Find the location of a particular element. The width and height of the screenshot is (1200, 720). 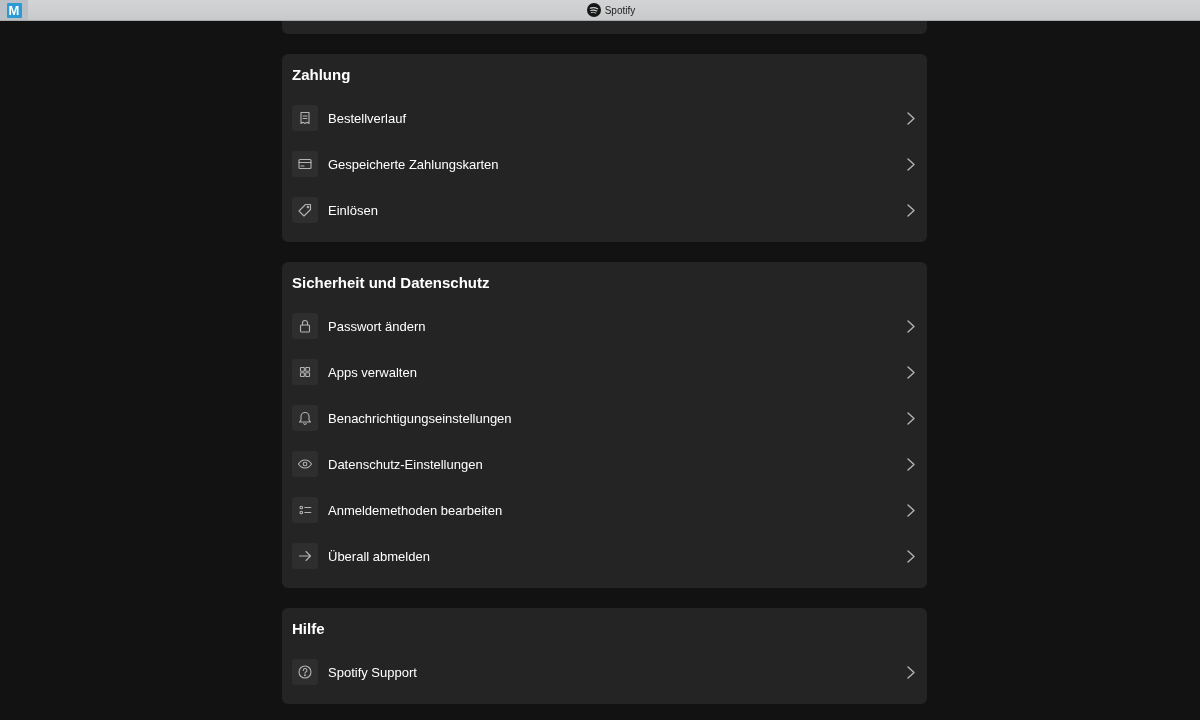

menu-item: Anmeldemethoden bearbeiten is located at coordinates (604, 510).